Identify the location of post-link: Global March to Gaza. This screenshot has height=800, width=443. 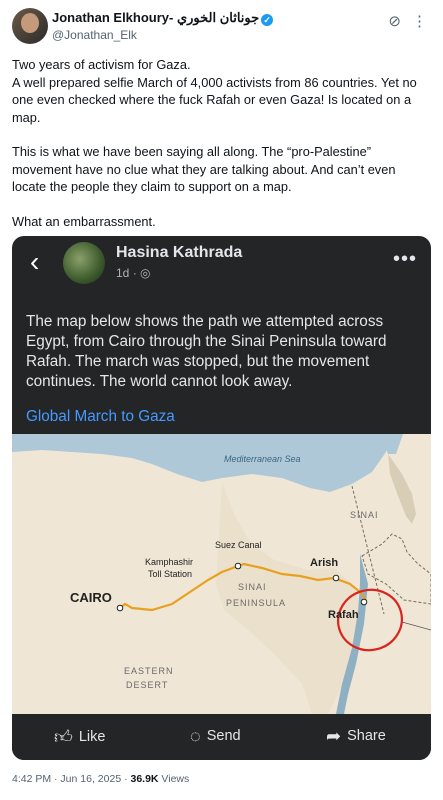
(100, 416).